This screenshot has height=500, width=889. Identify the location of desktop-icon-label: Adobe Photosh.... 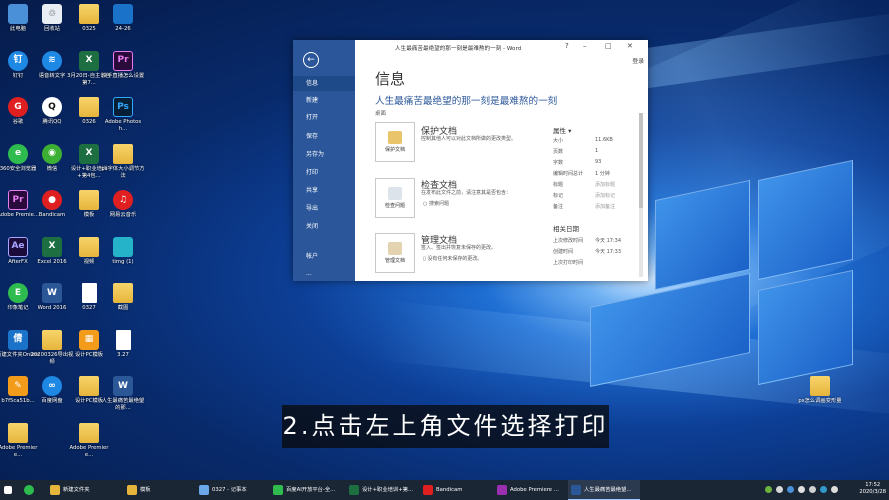
(123, 125).